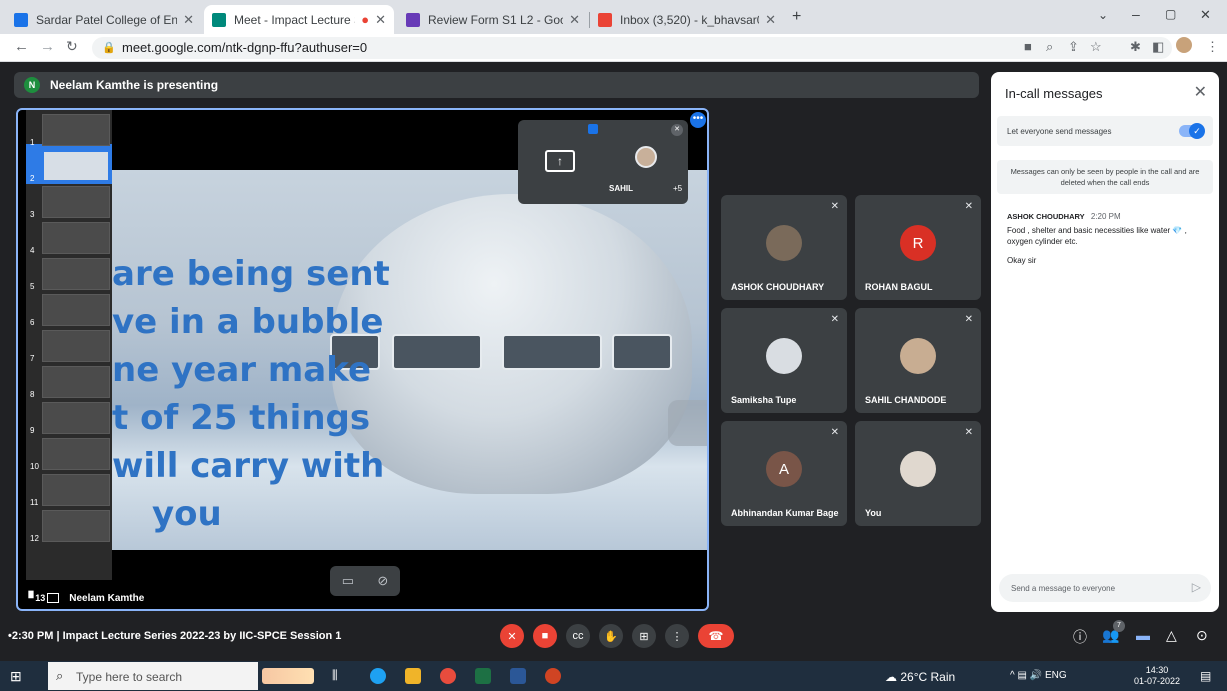 Image resolution: width=1227 pixels, height=691 pixels. What do you see at coordinates (920, 677) in the screenshot?
I see `weather-widget: ☁ 26°C Rain` at bounding box center [920, 677].